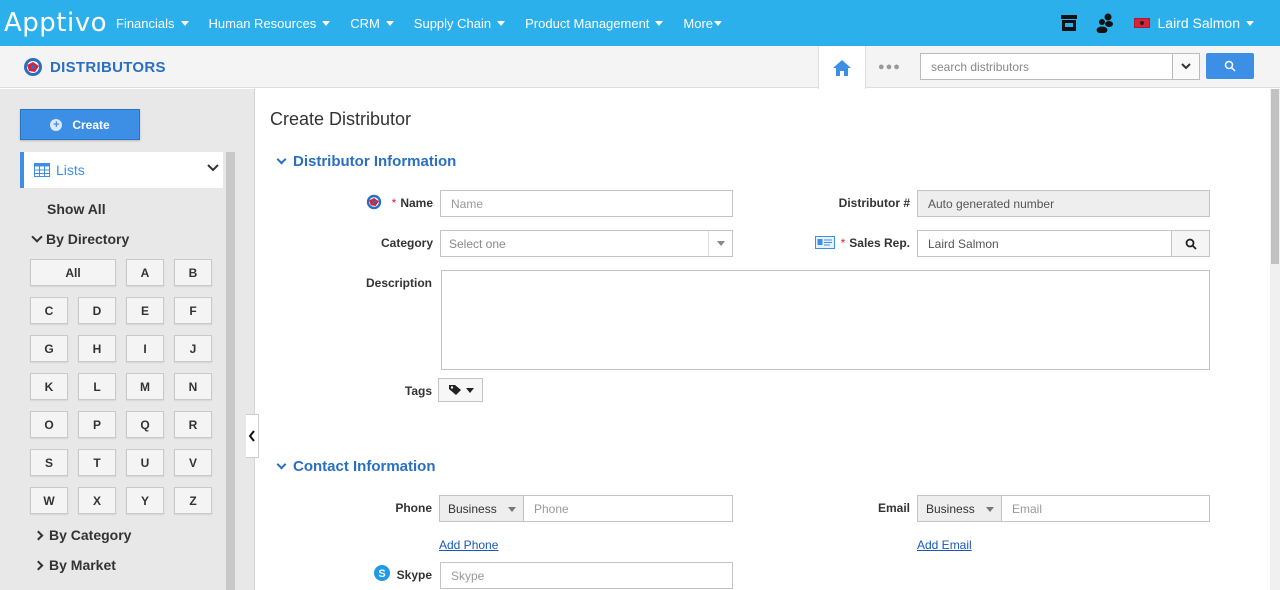 The height and width of the screenshot is (590, 1280). Describe the element at coordinates (959, 508) in the screenshot. I see `email-type-select: Business` at that location.